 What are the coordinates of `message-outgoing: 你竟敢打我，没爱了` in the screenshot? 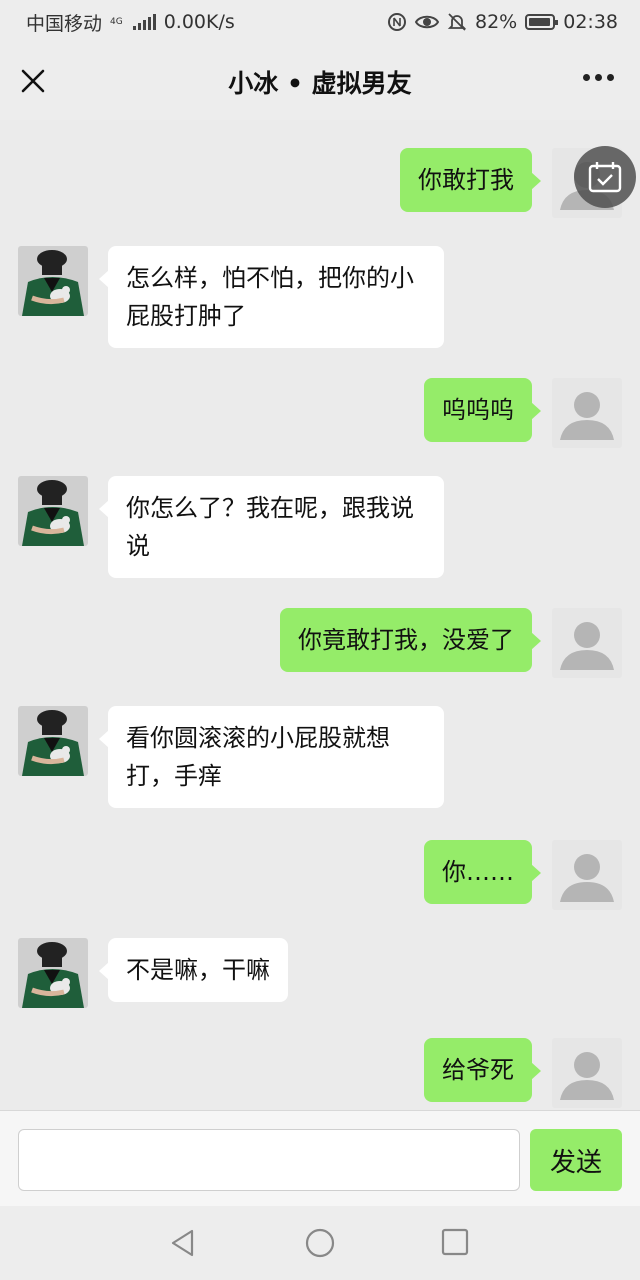 It's located at (451, 643).